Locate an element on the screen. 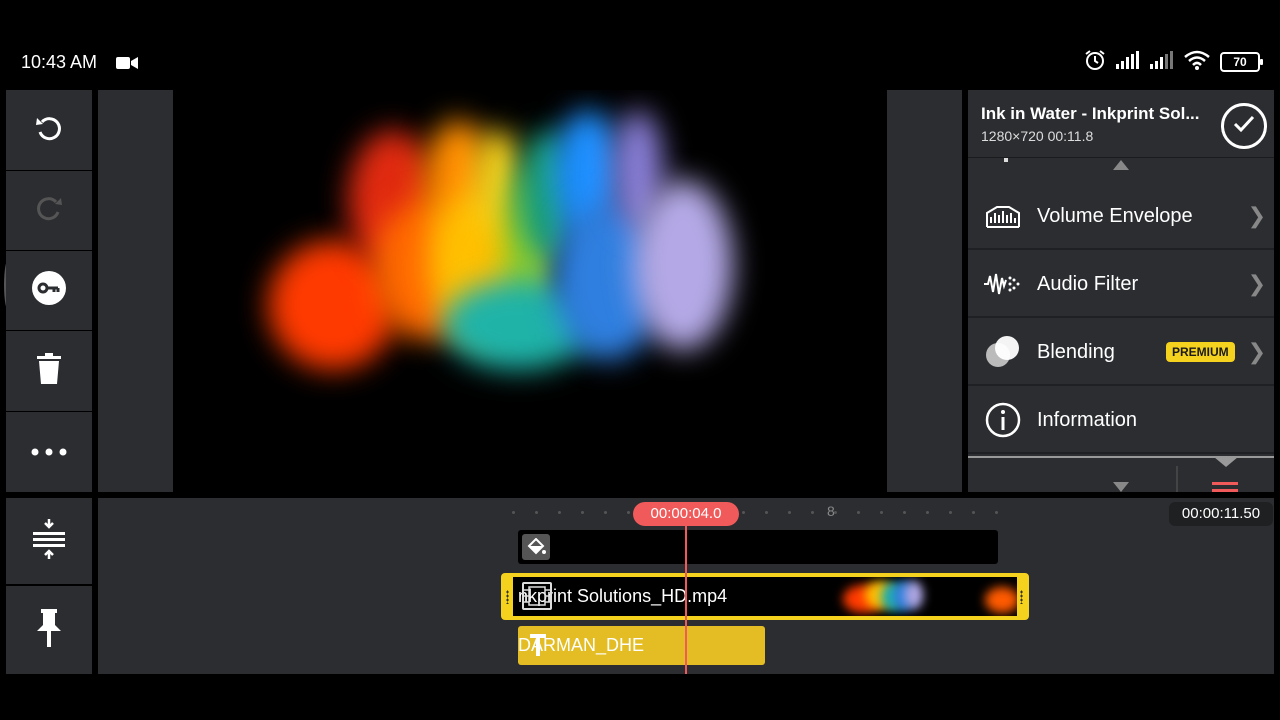 The width and height of the screenshot is (1280, 720). premium-badge: PREMIUM is located at coordinates (1200, 352).